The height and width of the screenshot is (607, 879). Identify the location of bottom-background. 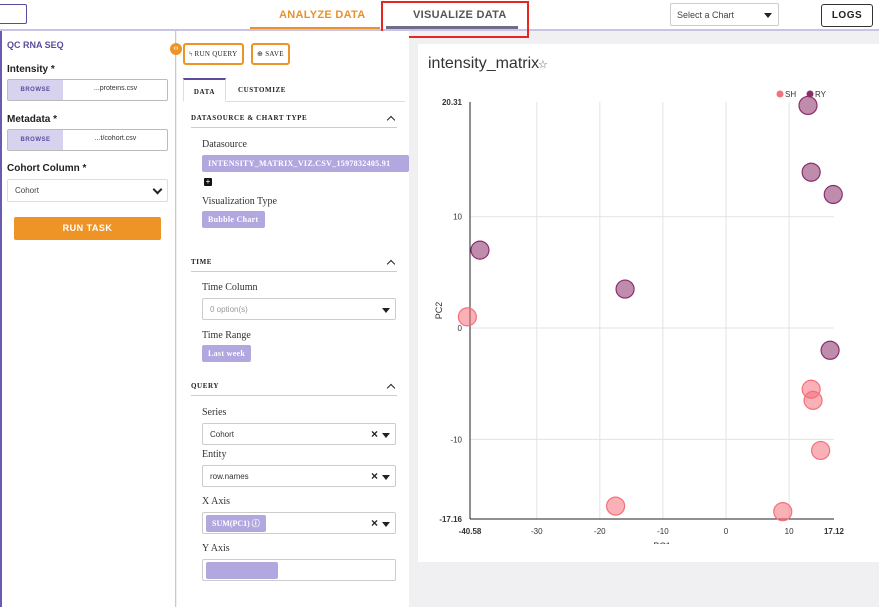
(644, 584).